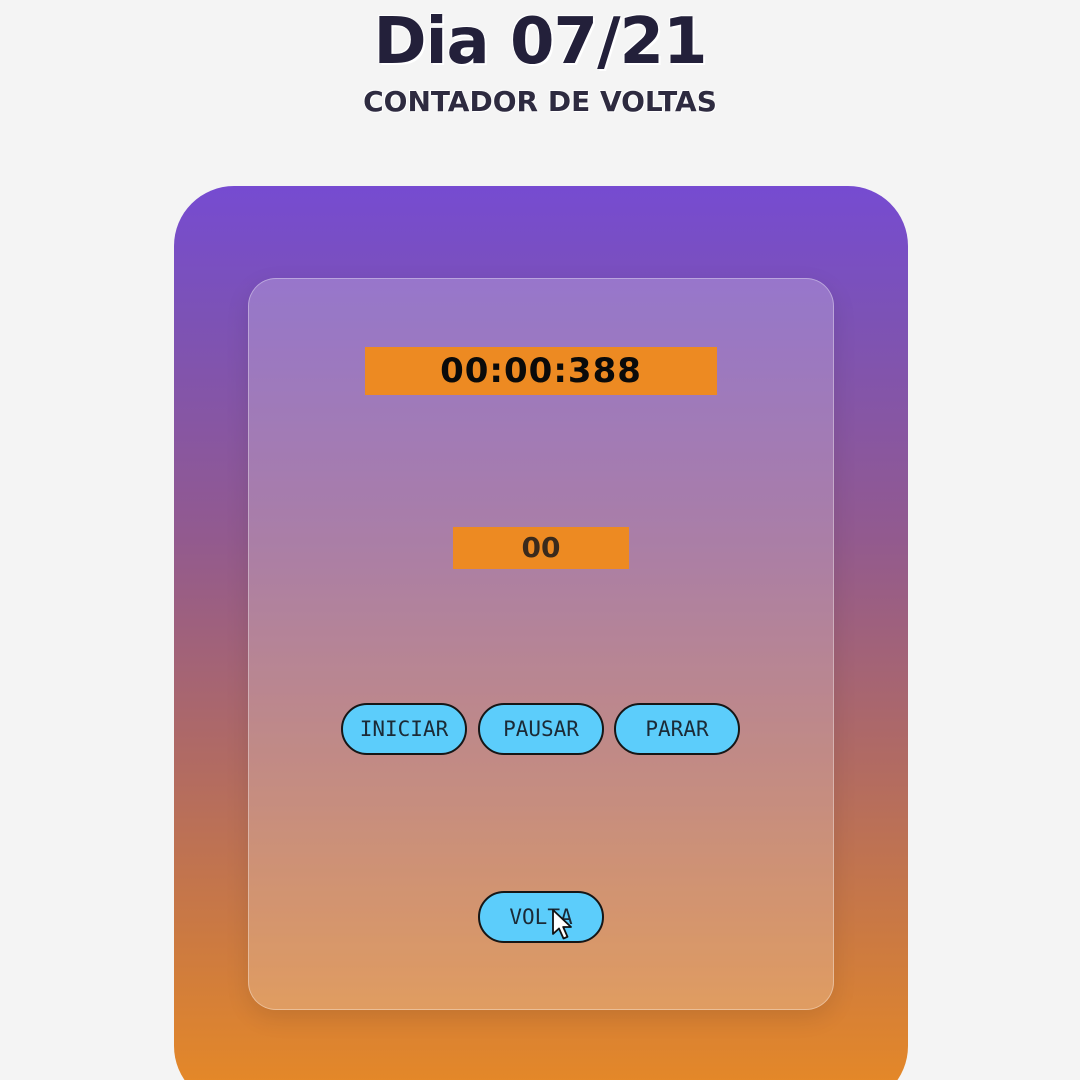 The image size is (1080, 1080). Describe the element at coordinates (541, 548) in the screenshot. I see `lap-counter-display: 00` at that location.